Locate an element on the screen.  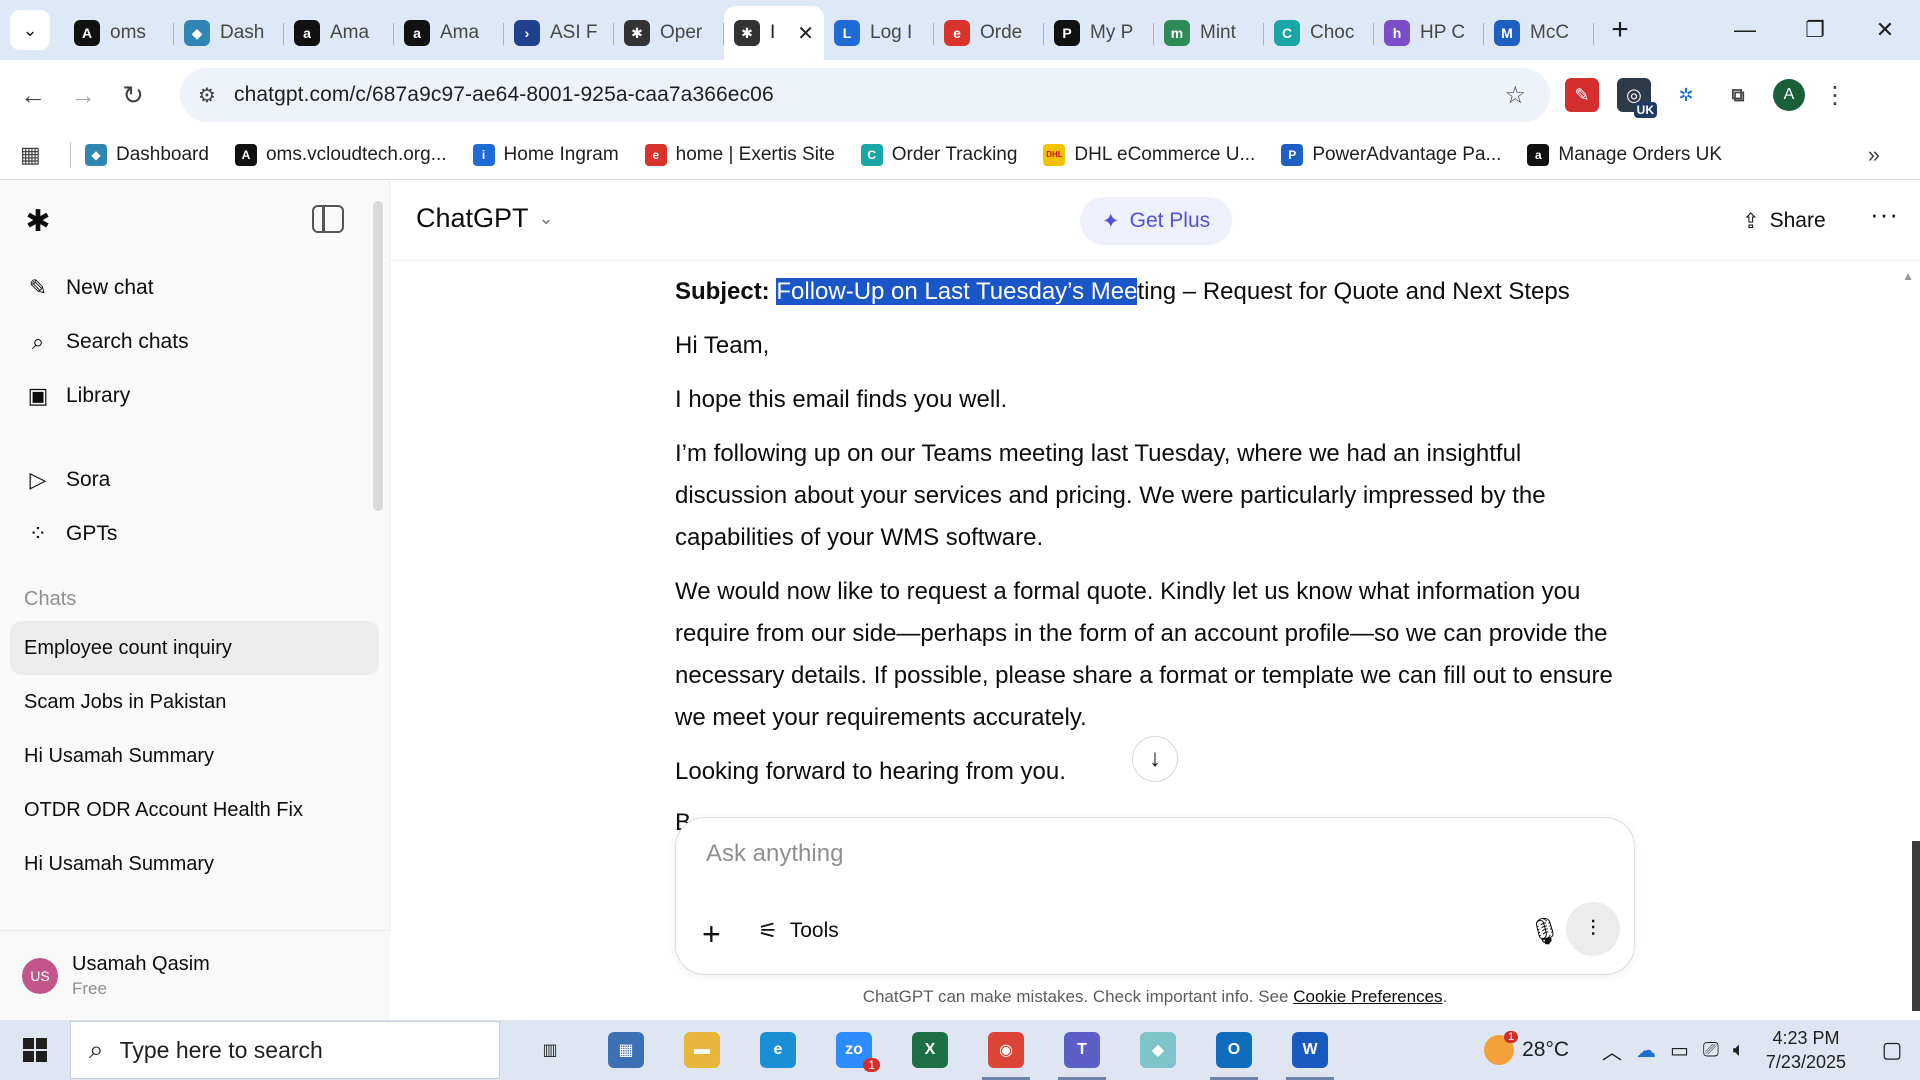
taskbar-search: ⌕ is located at coordinates (285, 1050).